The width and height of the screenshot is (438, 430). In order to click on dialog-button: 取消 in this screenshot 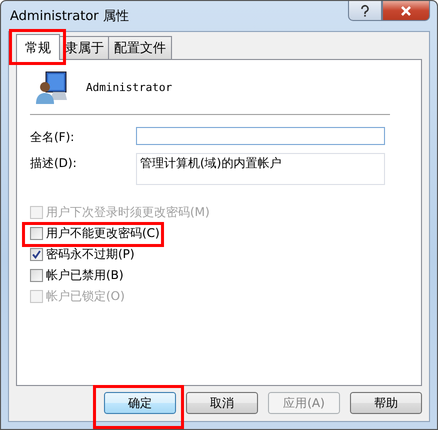, I will do `click(222, 403)`.